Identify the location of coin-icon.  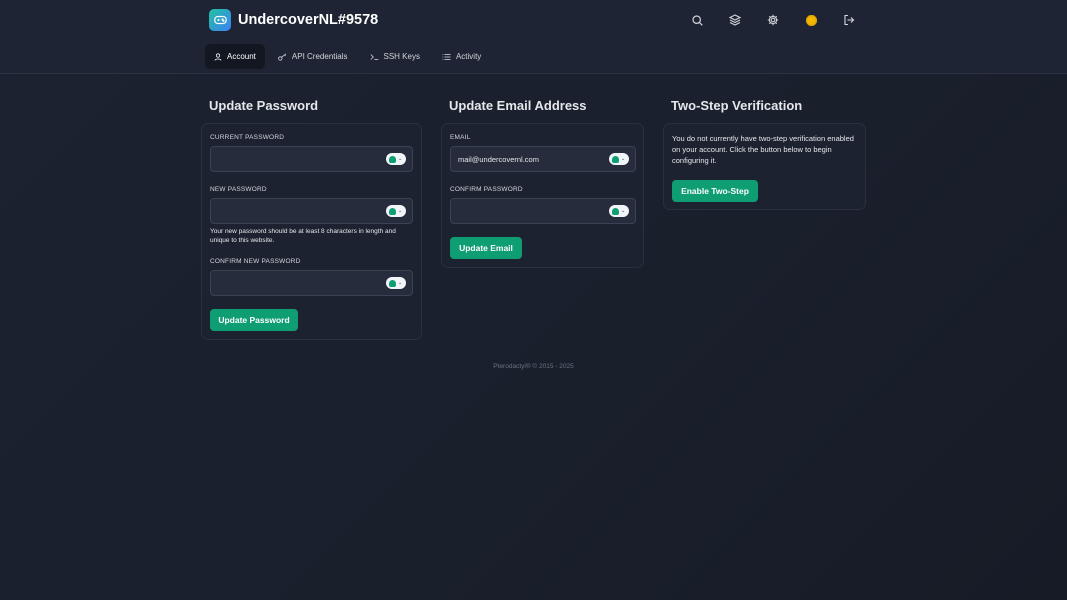
(811, 20).